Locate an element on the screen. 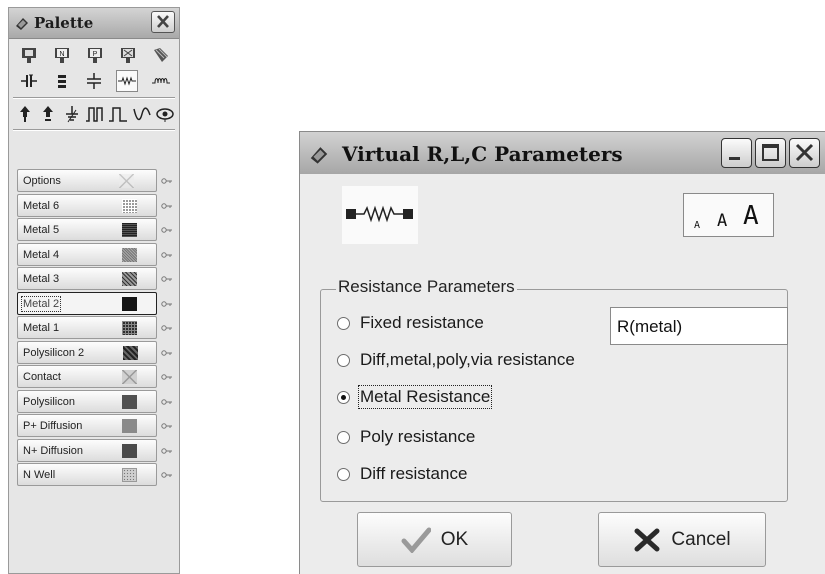 This screenshot has width=825, height=574. layer-button: N Well is located at coordinates (87, 474).